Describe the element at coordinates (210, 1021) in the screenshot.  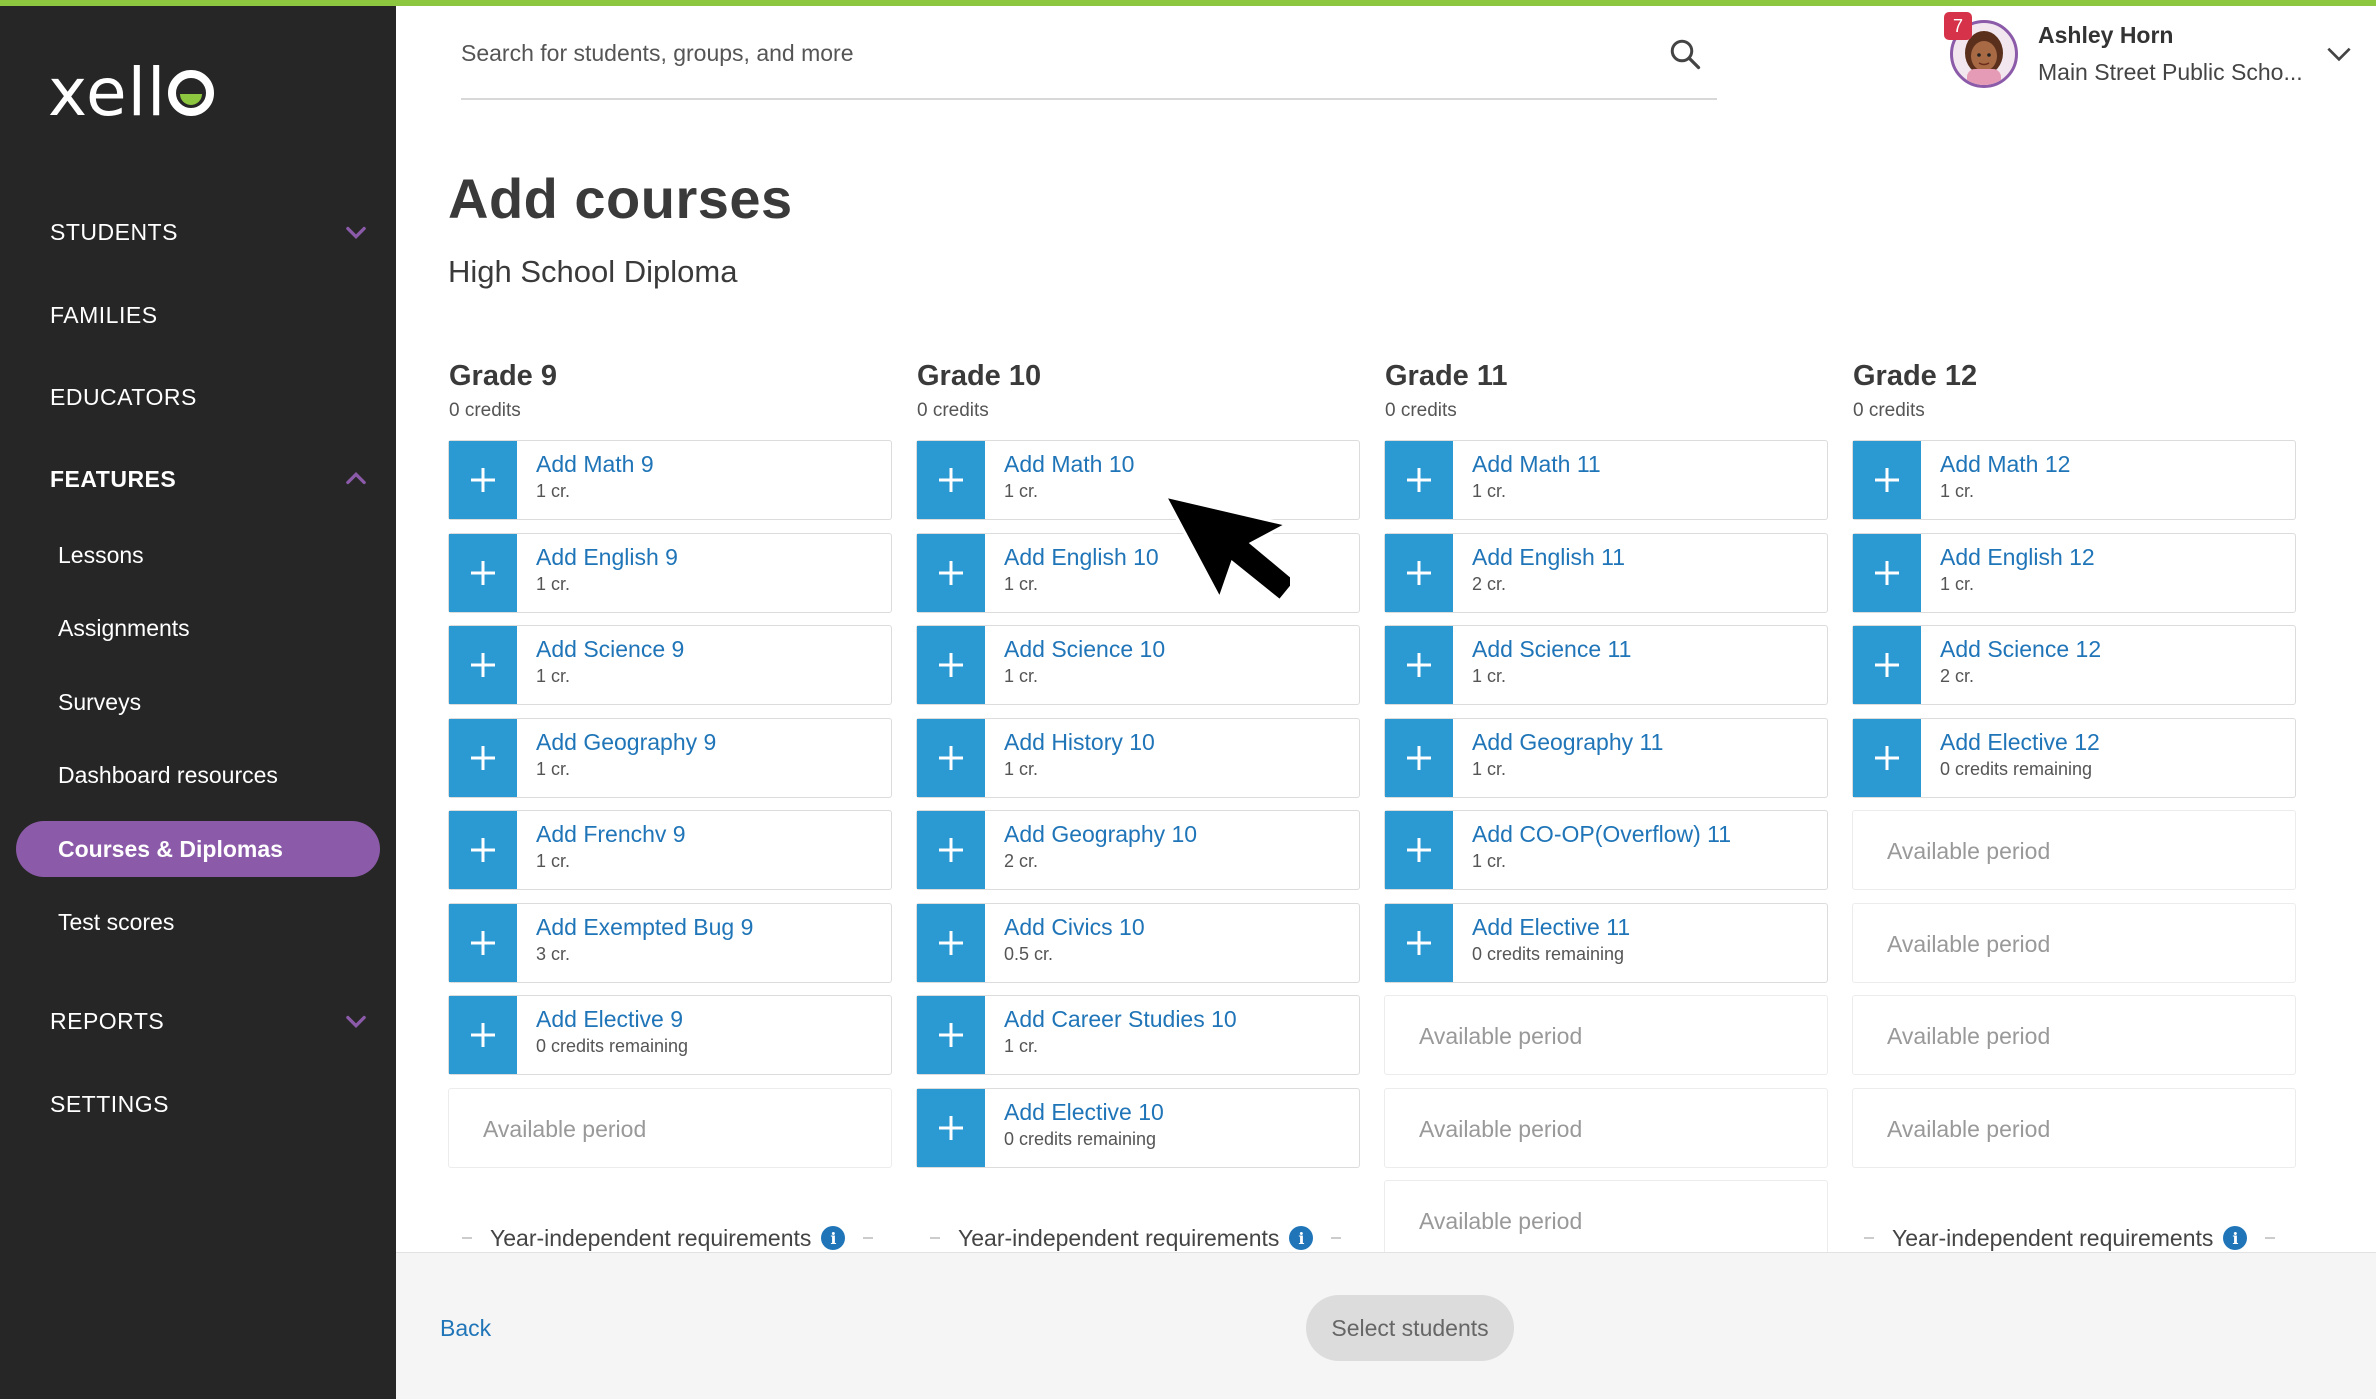
I see `sidebar-item-reports: REPORTS` at that location.